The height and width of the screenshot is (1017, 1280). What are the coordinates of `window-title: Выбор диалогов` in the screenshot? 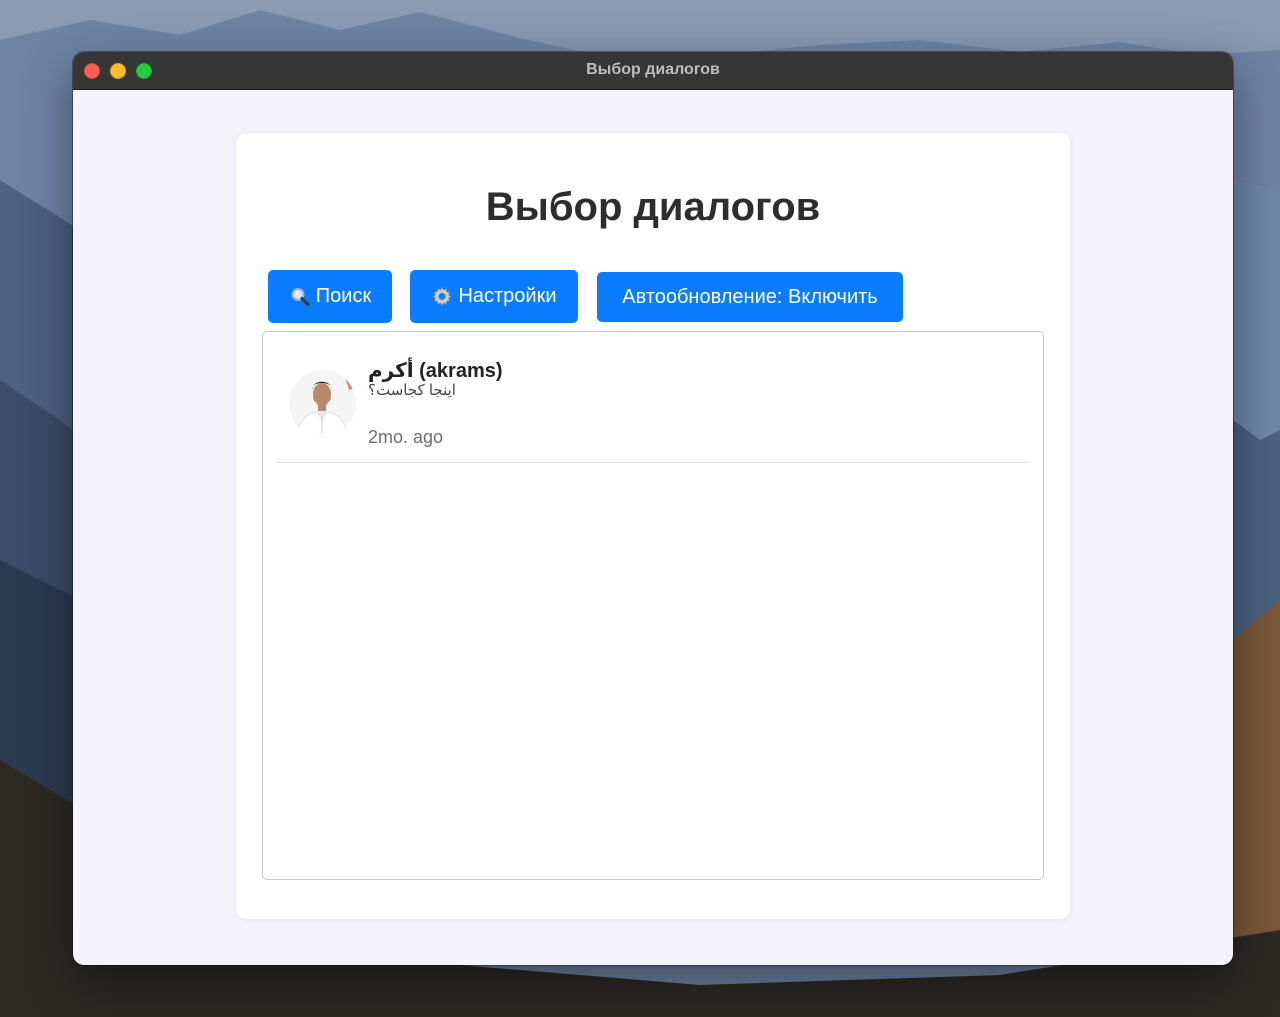 It's located at (653, 69).